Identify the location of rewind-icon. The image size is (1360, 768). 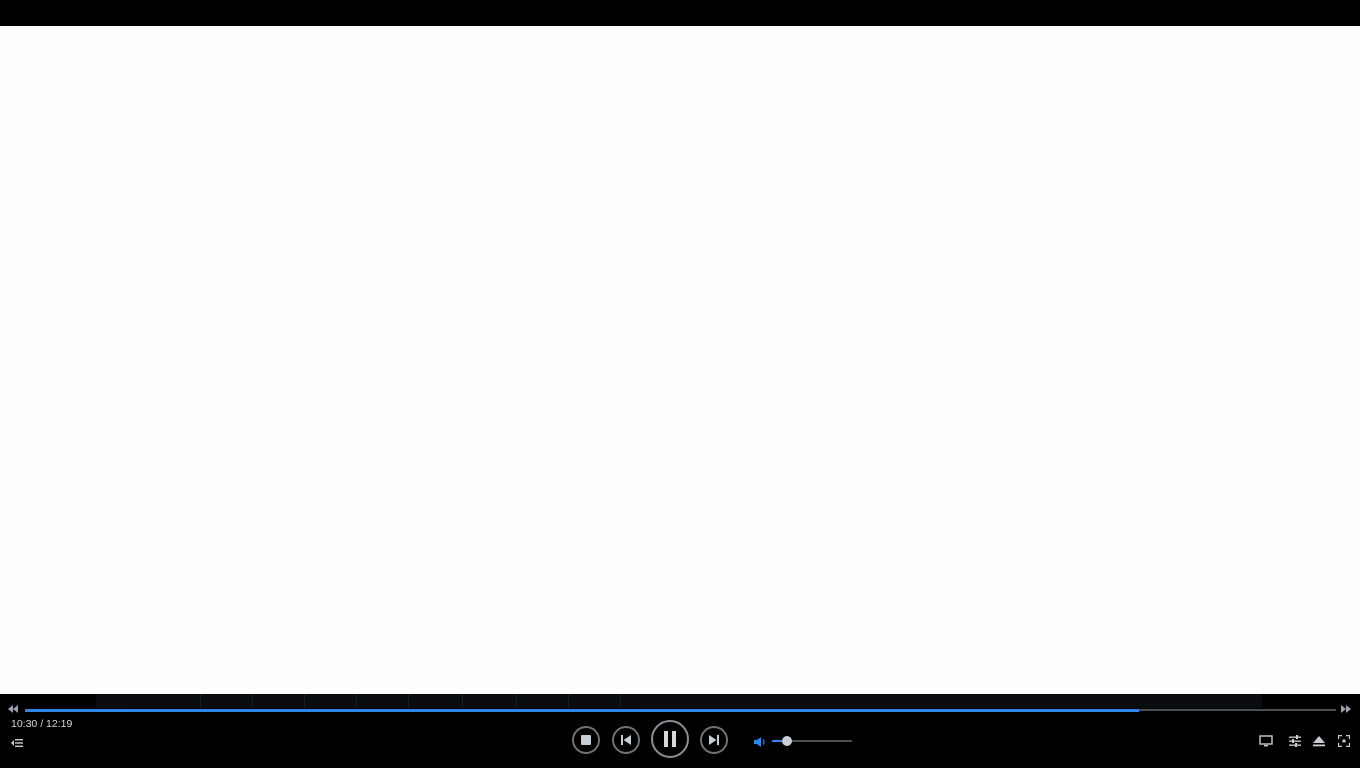
(13, 709).